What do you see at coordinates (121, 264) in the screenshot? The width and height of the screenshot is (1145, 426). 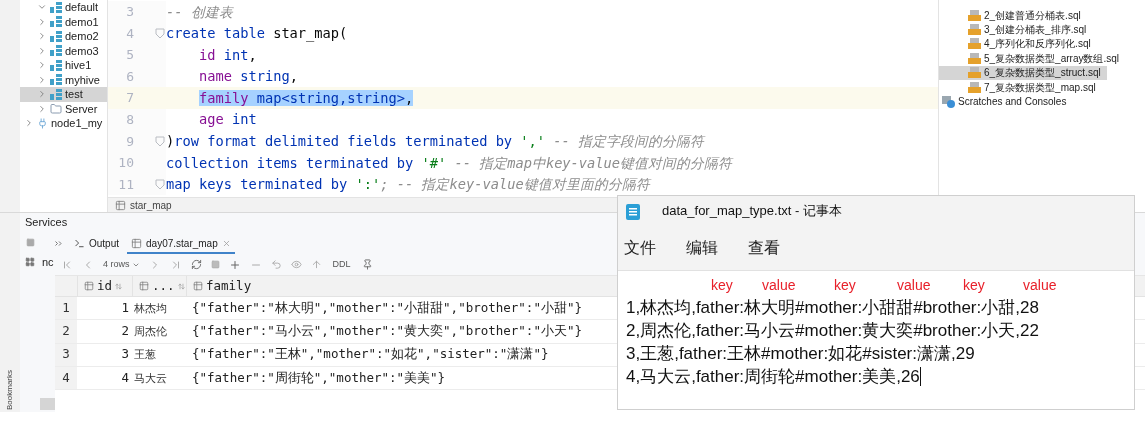 I see `row-count-dropdown: 4 rows` at bounding box center [121, 264].